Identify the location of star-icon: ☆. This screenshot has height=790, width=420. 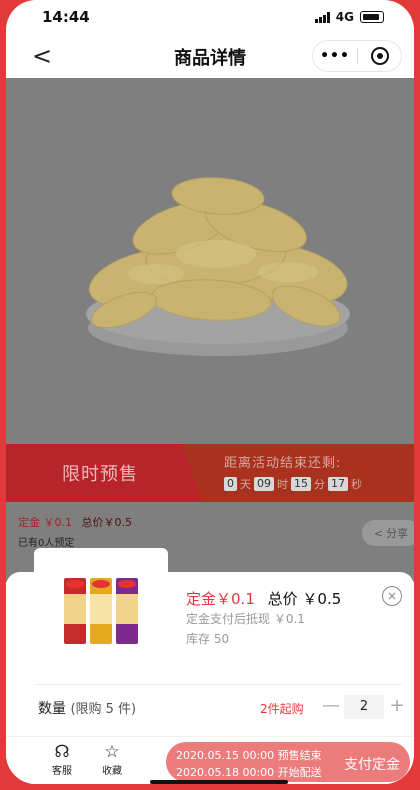
(112, 752).